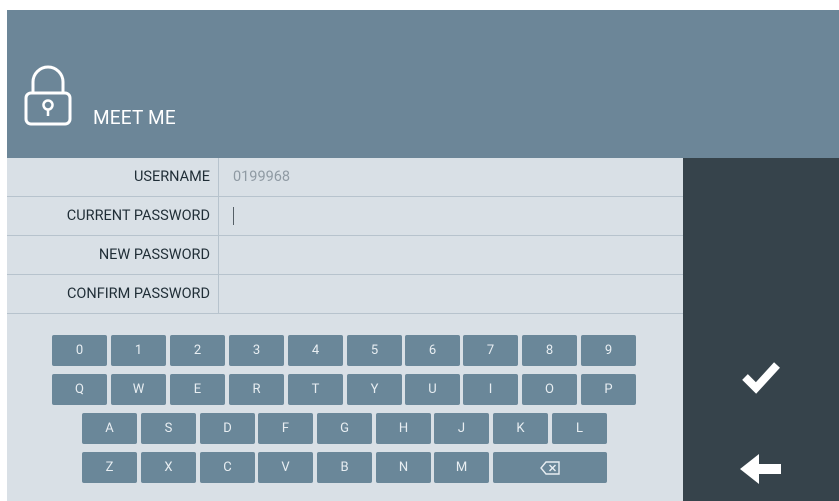 This screenshot has width=839, height=501. What do you see at coordinates (168, 467) in the screenshot?
I see `key-x: X` at bounding box center [168, 467].